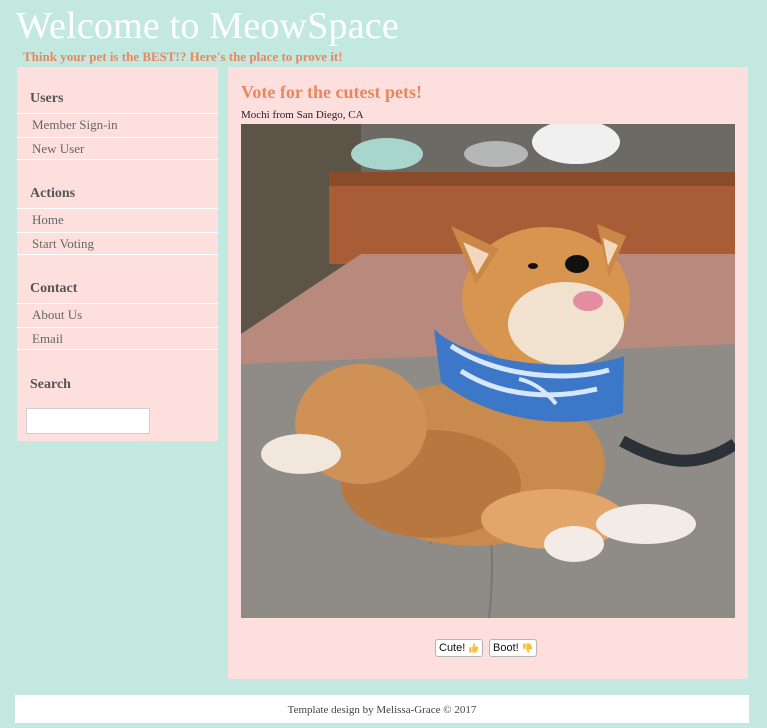 The image size is (767, 728). What do you see at coordinates (53, 193) in the screenshot?
I see `sidebar-heading-actions: Actions` at bounding box center [53, 193].